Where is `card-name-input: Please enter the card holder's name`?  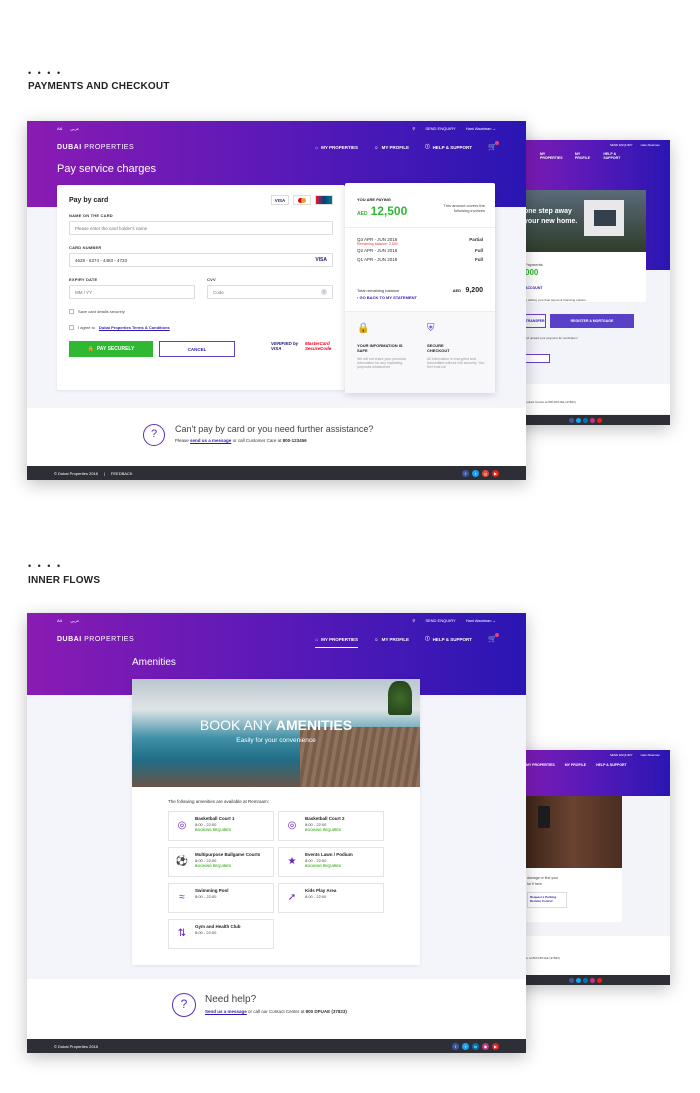 card-name-input: Please enter the card holder's name is located at coordinates (201, 228).